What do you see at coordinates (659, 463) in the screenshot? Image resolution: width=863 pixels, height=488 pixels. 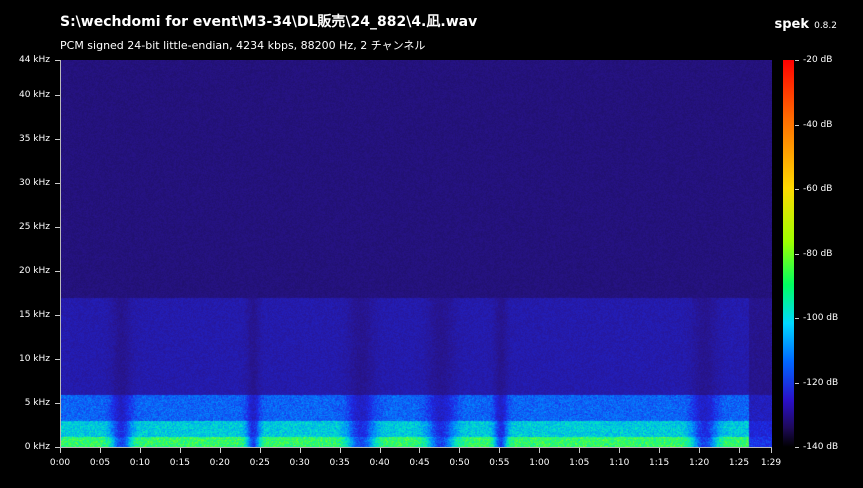 I see `x-tick-label: 1:15` at bounding box center [659, 463].